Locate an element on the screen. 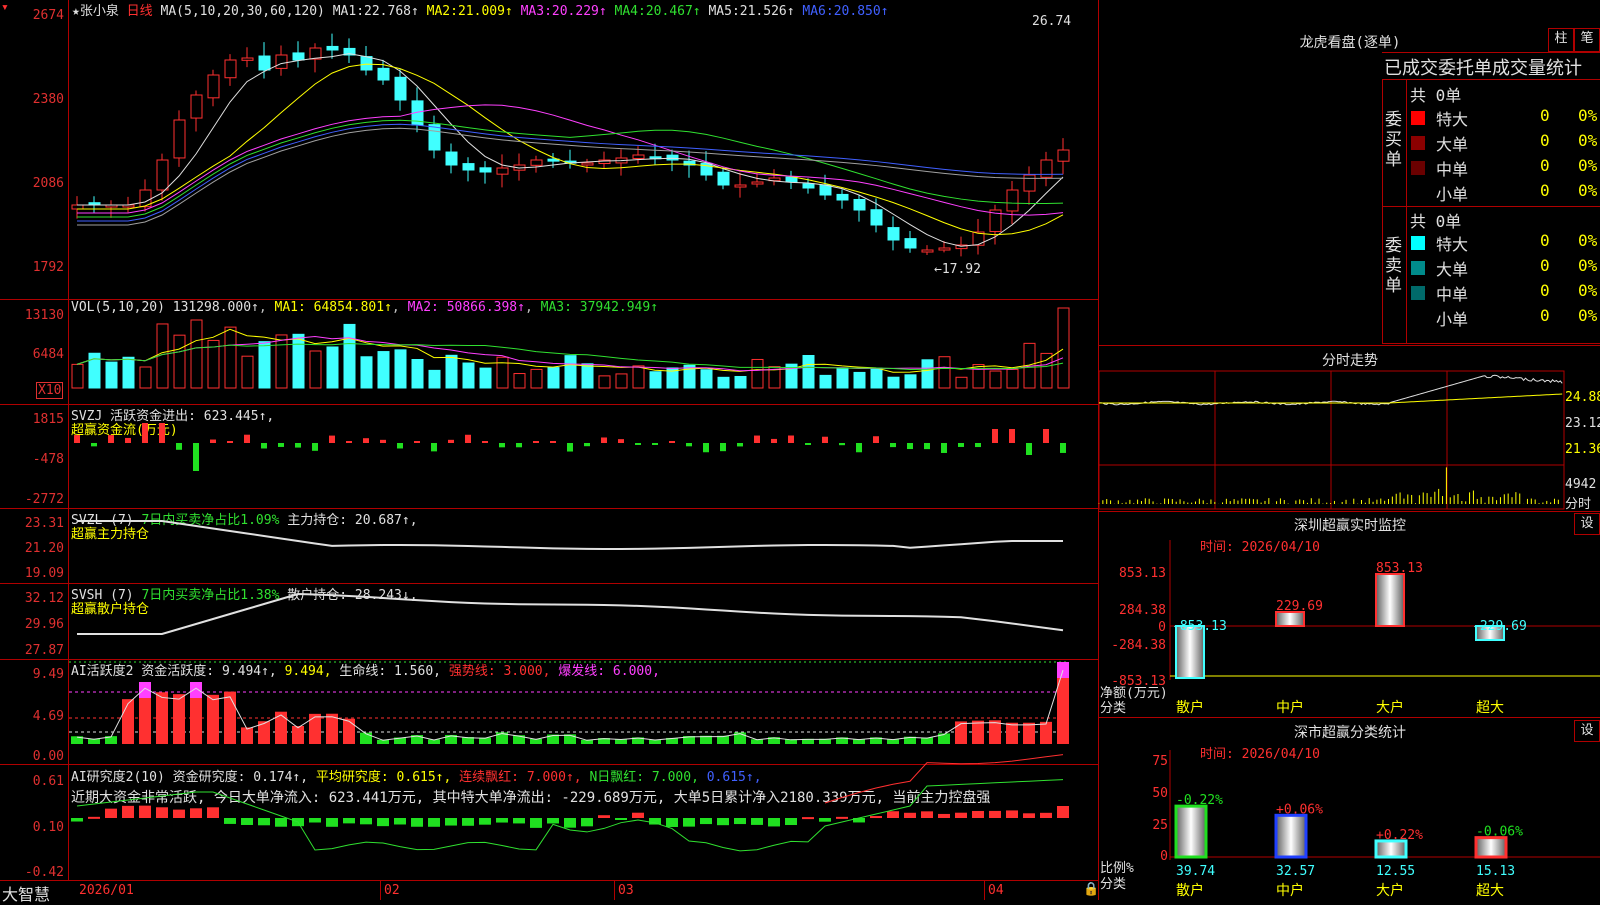  buy-row-pct: 0% is located at coordinates (1588, 115).